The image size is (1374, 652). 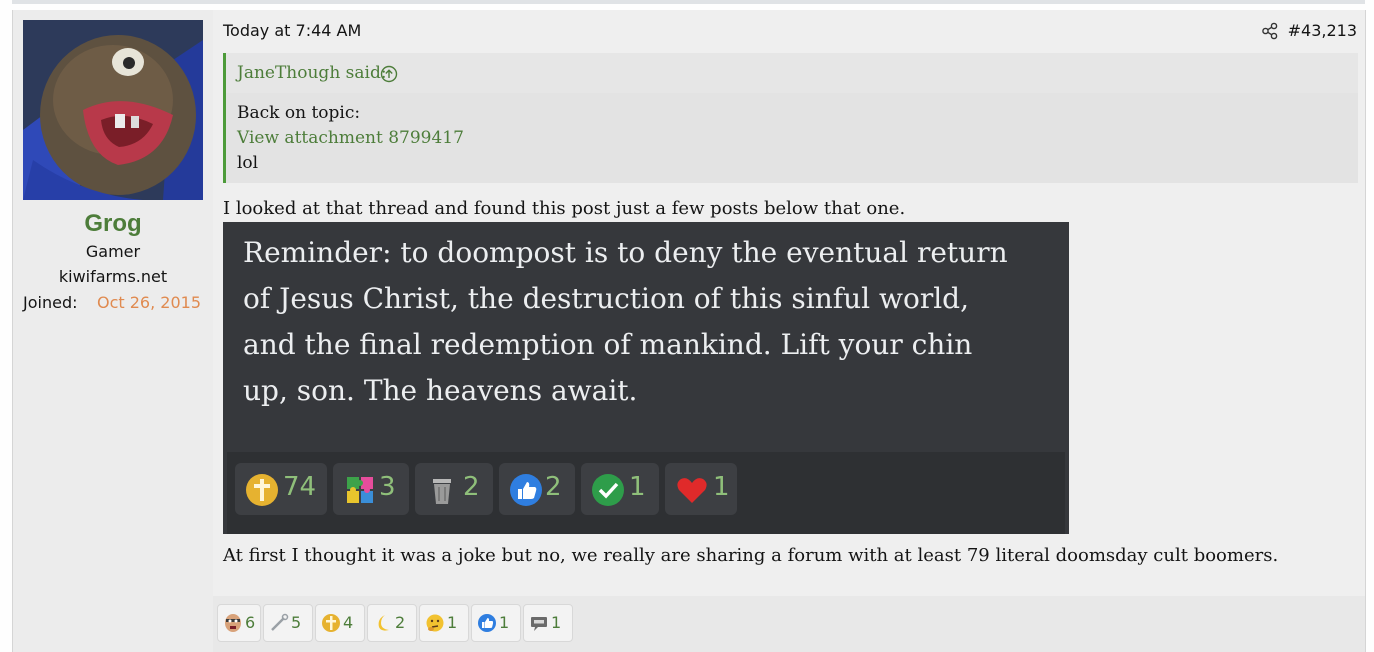 I want to click on arrow-up-circle-icon, so click(x=389, y=74).